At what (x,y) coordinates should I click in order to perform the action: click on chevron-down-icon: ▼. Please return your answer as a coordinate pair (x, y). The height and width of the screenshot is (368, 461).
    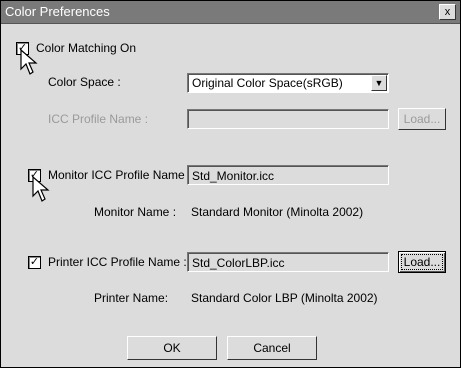
    Looking at the image, I should click on (379, 83).